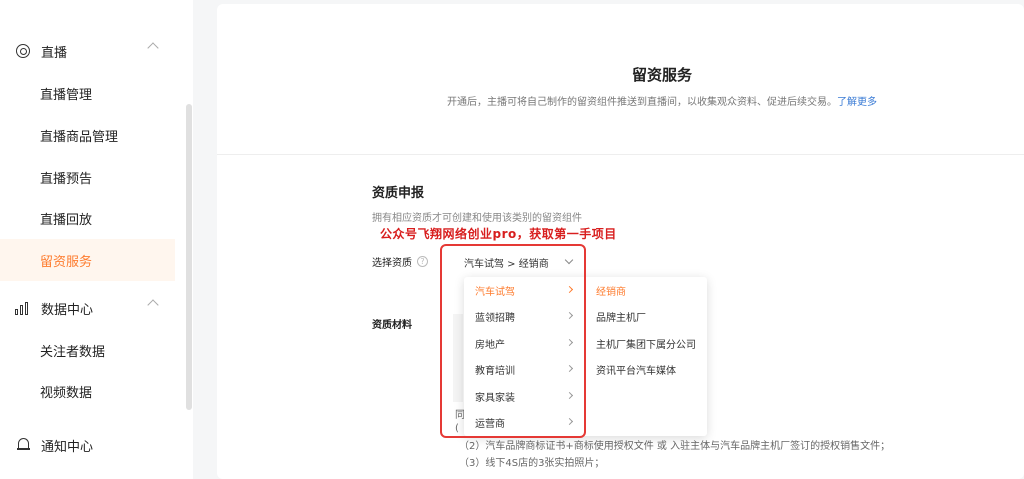  I want to click on agreement-text-2: (, so click(457, 428).